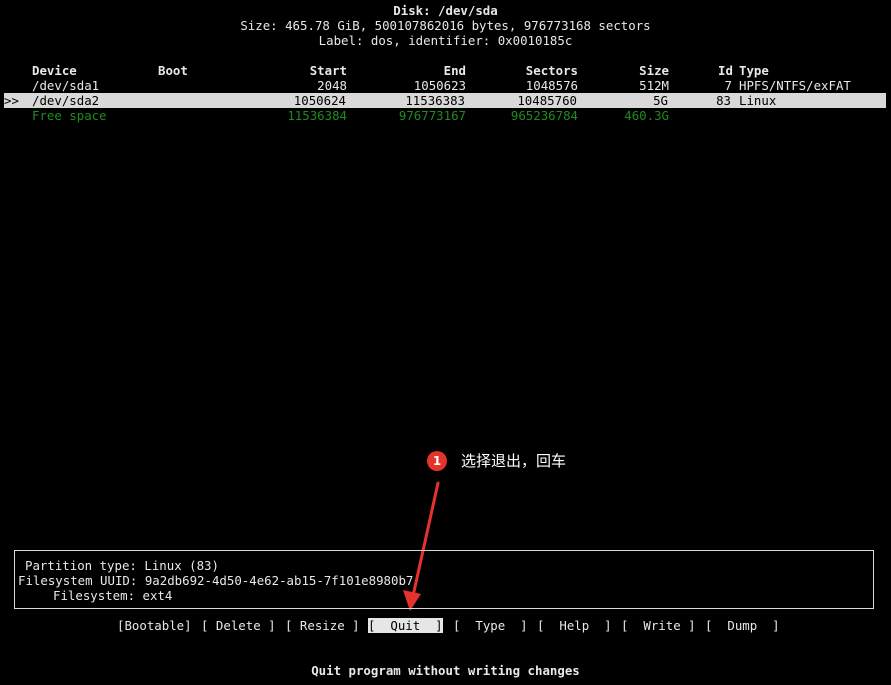  Describe the element at coordinates (154, 625) in the screenshot. I see `bootable-button: [Bootable]` at that location.